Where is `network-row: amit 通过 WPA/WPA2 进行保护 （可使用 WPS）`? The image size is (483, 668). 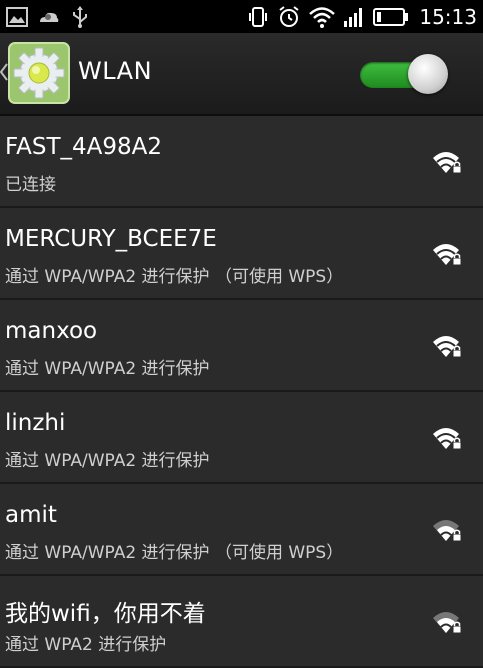 network-row: amit 通过 WPA/WPA2 进行保护 （可使用 WPS） is located at coordinates (241, 530).